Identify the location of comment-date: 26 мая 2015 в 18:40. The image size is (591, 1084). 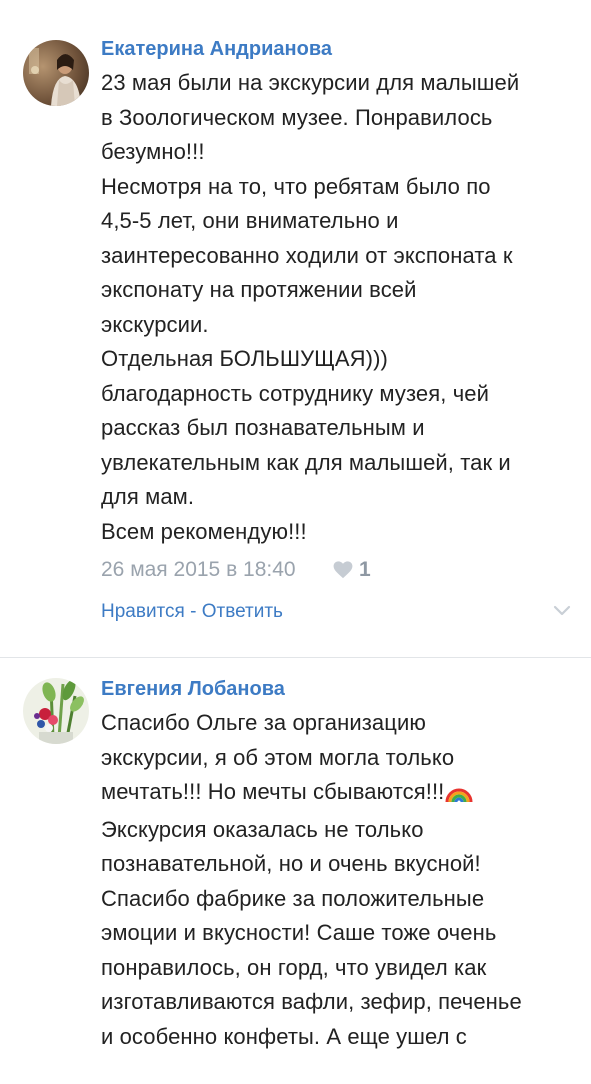
(198, 569).